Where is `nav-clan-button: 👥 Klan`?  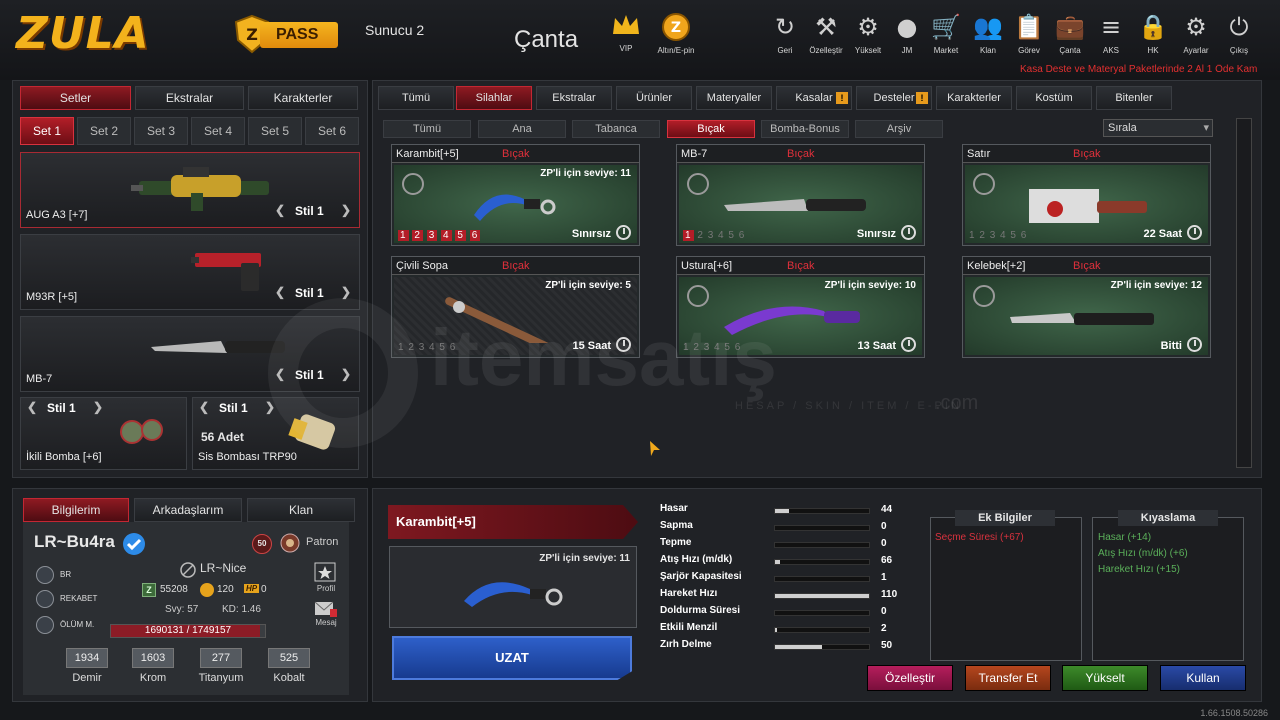 nav-clan-button: 👥 Klan is located at coordinates (988, 33).